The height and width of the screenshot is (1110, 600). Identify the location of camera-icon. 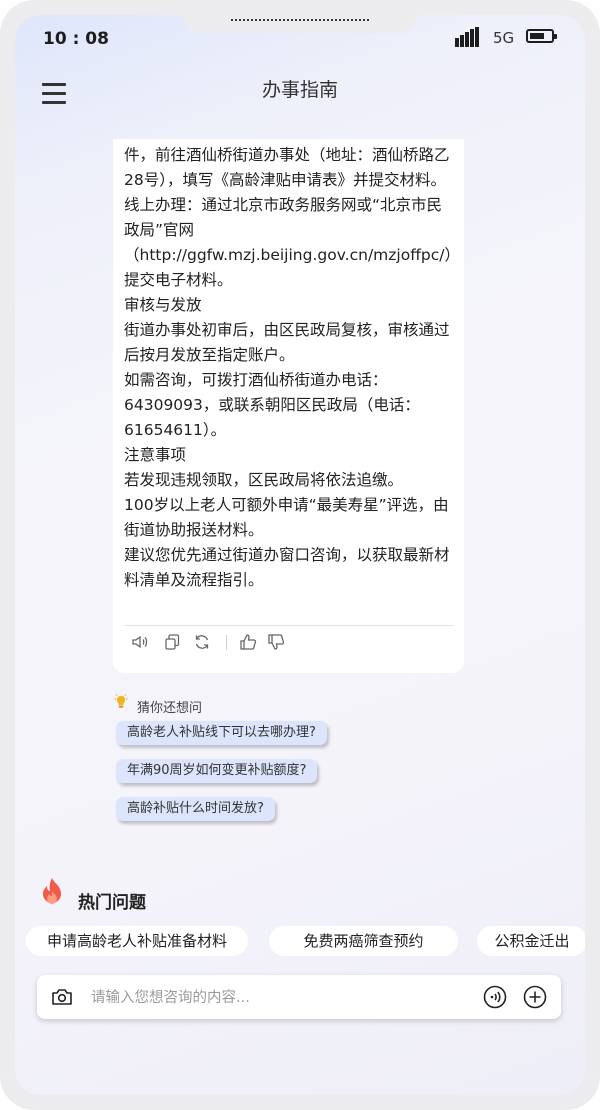
(62, 997).